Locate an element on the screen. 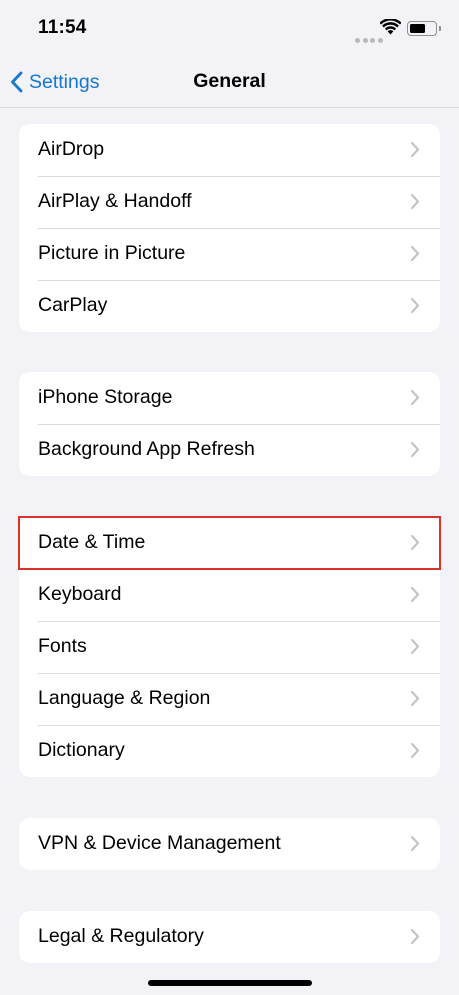 Image resolution: width=459 pixels, height=995 pixels. status-bar: 11:54 is located at coordinates (229, 28).